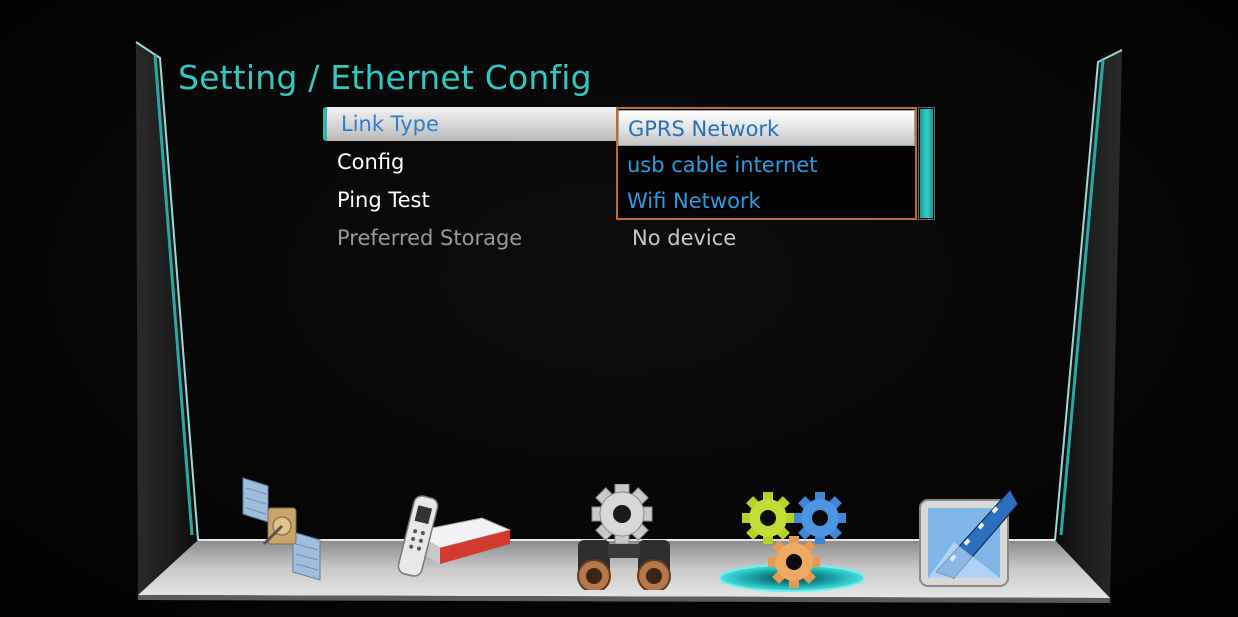 The height and width of the screenshot is (617, 1238). What do you see at coordinates (722, 165) in the screenshot?
I see `option-label: usb cable internet` at bounding box center [722, 165].